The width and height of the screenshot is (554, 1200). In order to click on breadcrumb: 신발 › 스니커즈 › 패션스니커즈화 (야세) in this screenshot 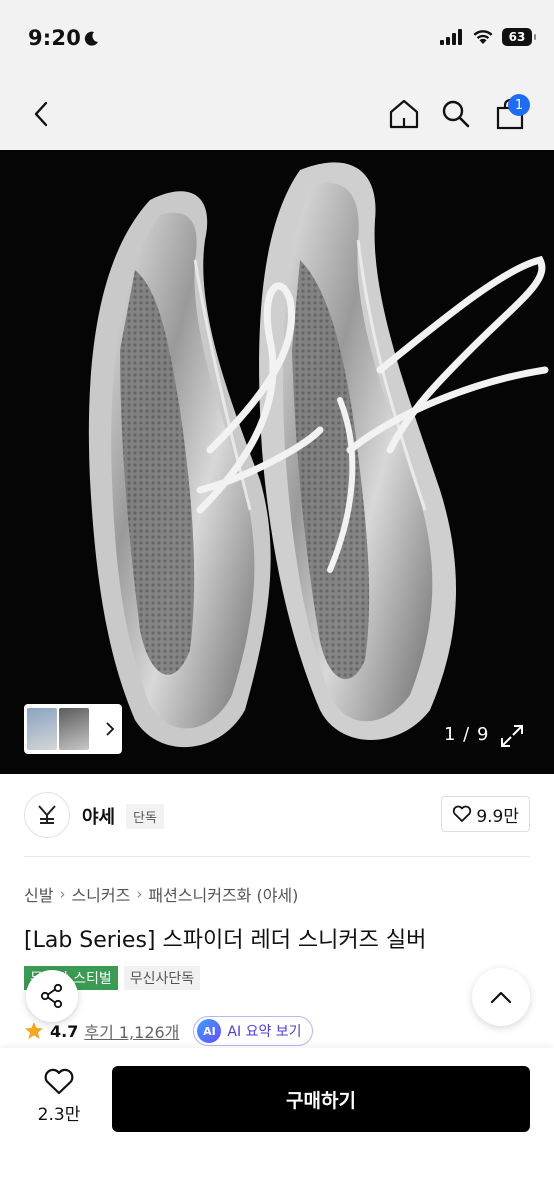, I will do `click(161, 894)`.